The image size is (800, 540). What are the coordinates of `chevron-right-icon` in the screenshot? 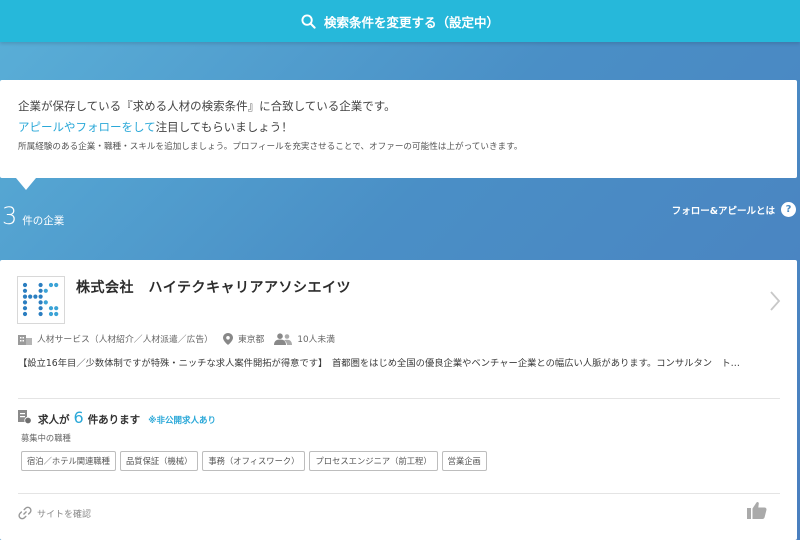 It's located at (775, 301).